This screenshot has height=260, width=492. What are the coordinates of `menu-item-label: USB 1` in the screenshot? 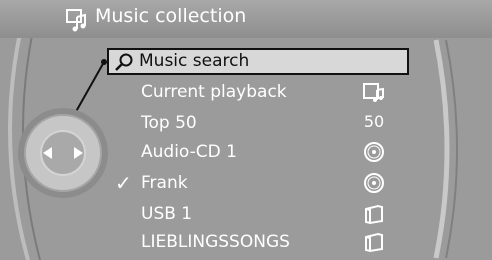 It's located at (167, 214).